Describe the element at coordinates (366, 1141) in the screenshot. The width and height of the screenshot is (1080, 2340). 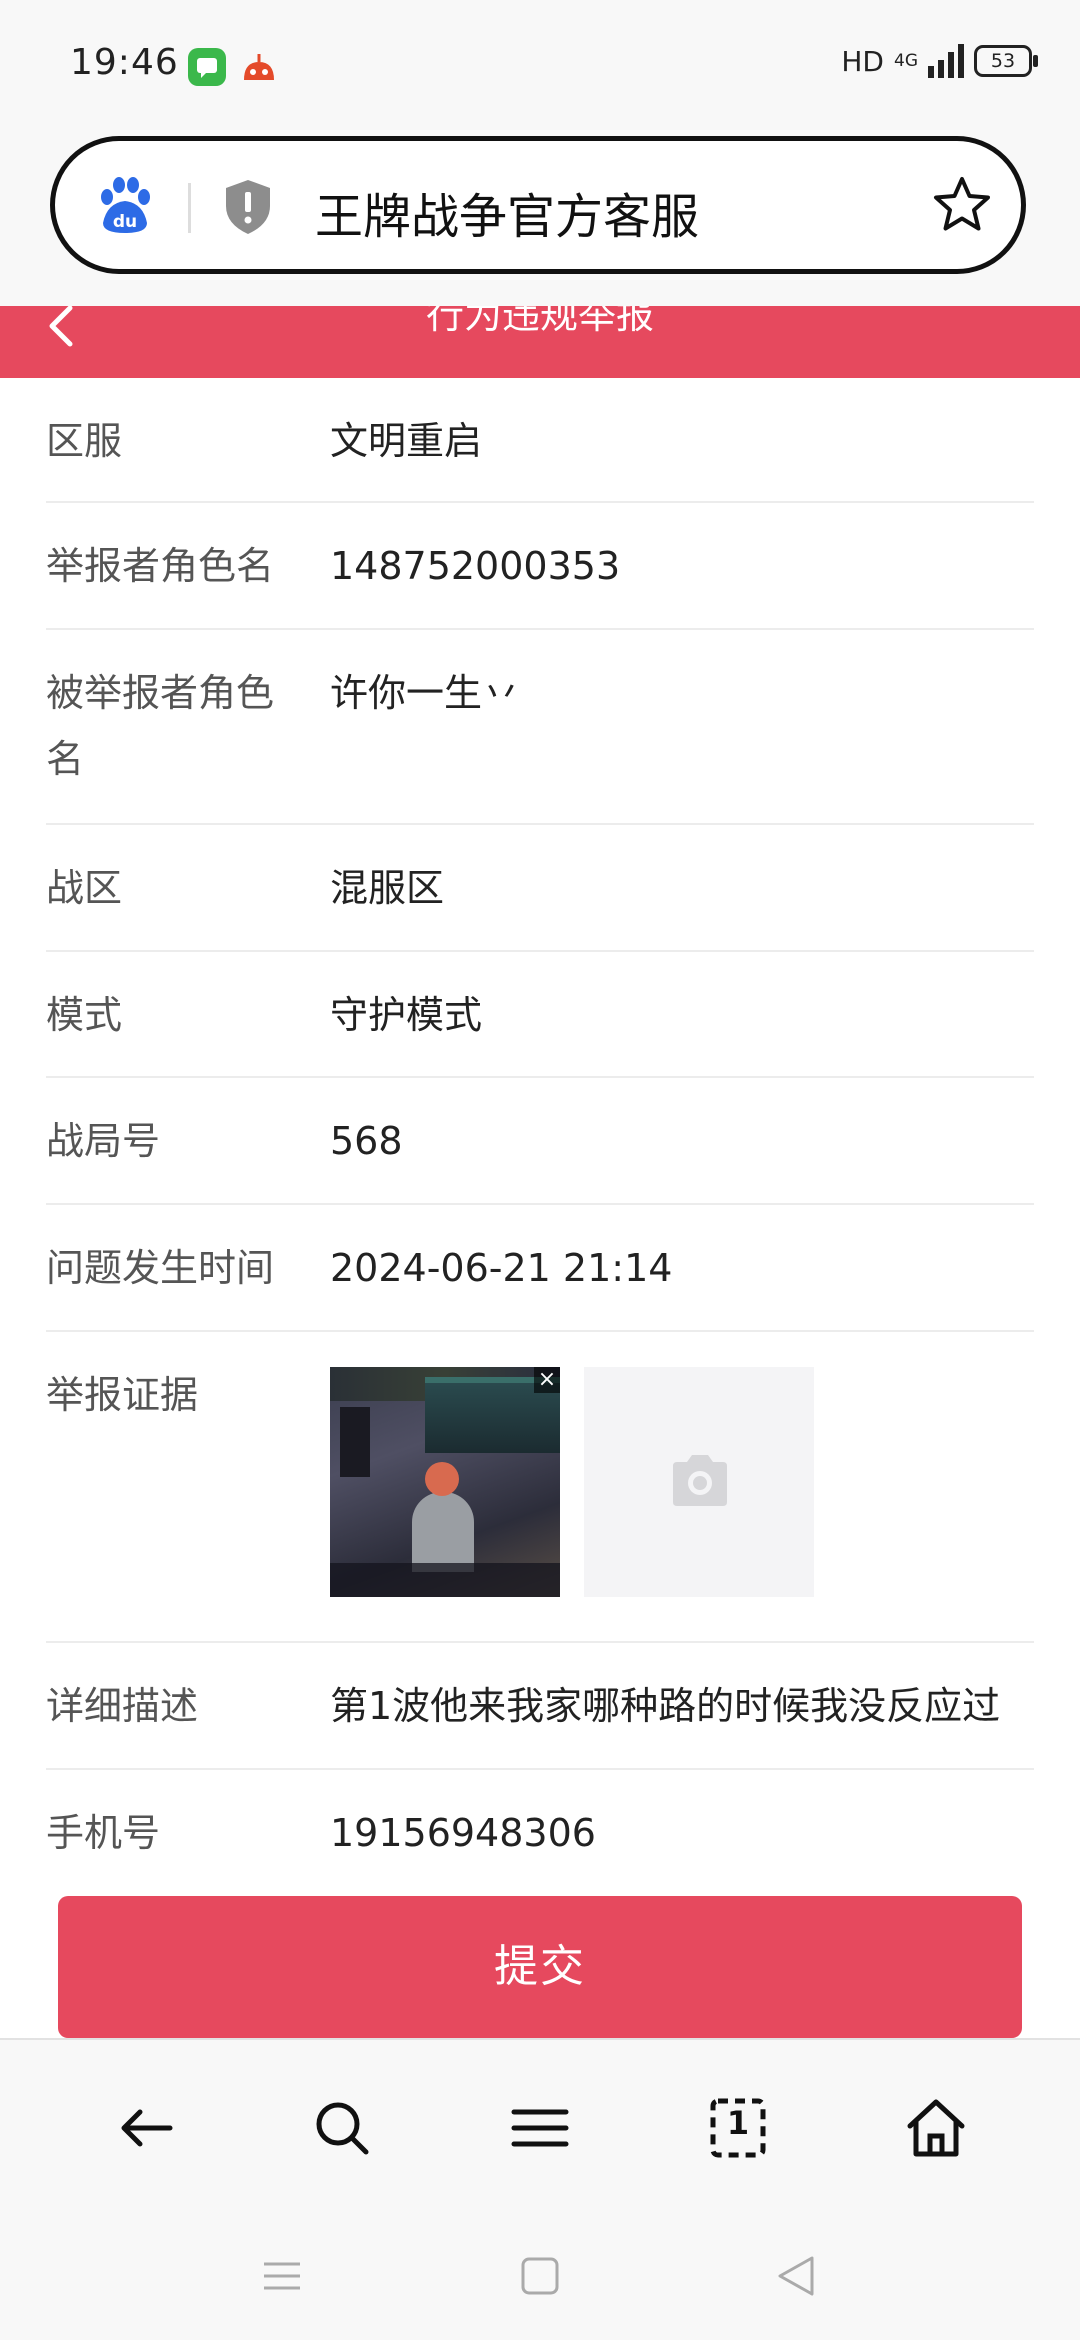
I see `match-value: 568` at that location.